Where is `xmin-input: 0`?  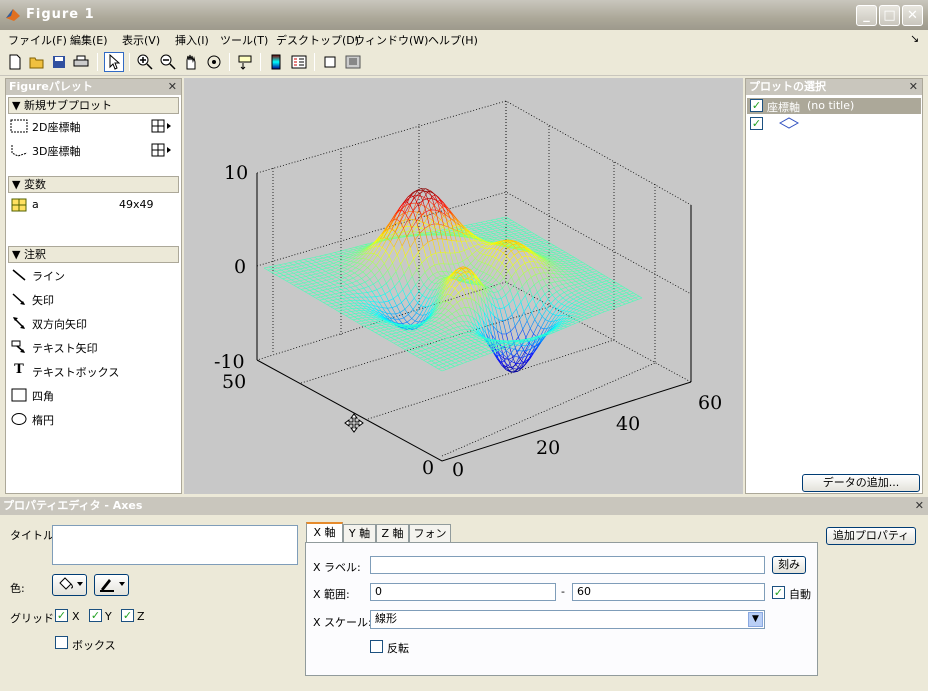
xmin-input: 0 is located at coordinates (463, 592).